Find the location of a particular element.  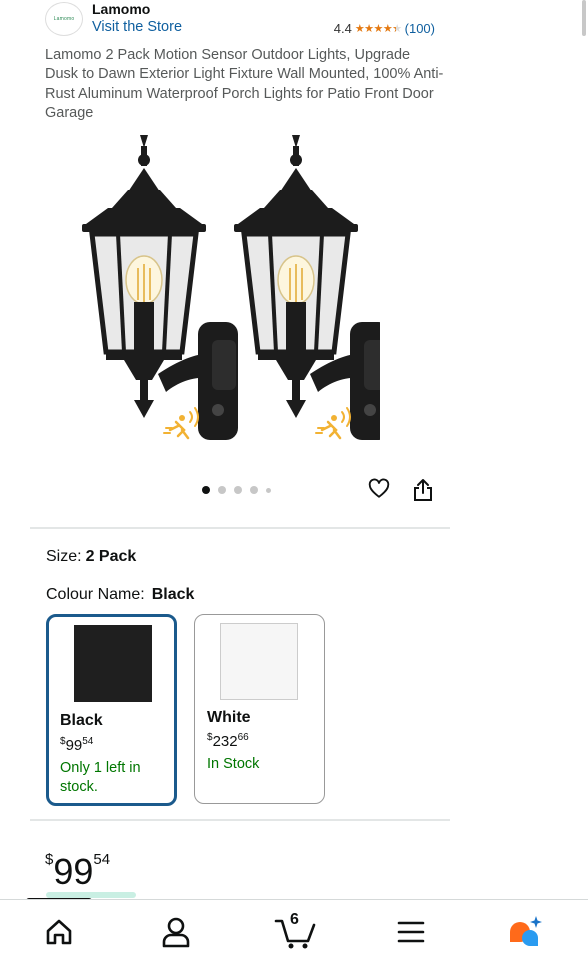

rating-summary: 4.4 ★★★★★★ (100) is located at coordinates (384, 28).